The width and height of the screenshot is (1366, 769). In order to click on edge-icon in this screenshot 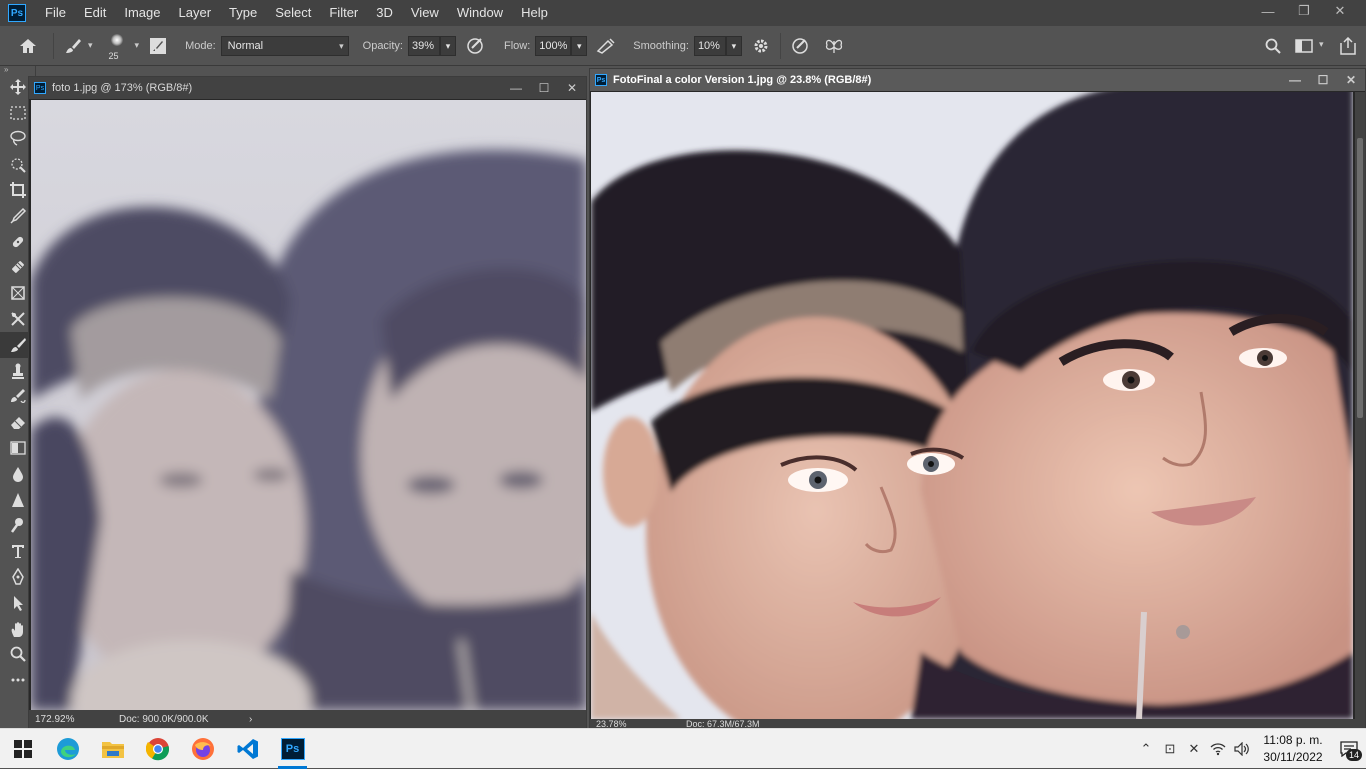, I will do `click(67, 748)`.